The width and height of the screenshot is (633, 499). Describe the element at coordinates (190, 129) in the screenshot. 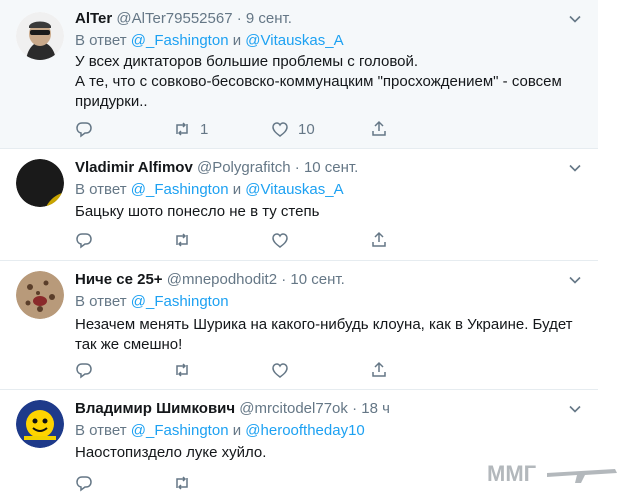

I see `retweet-button: 1` at that location.